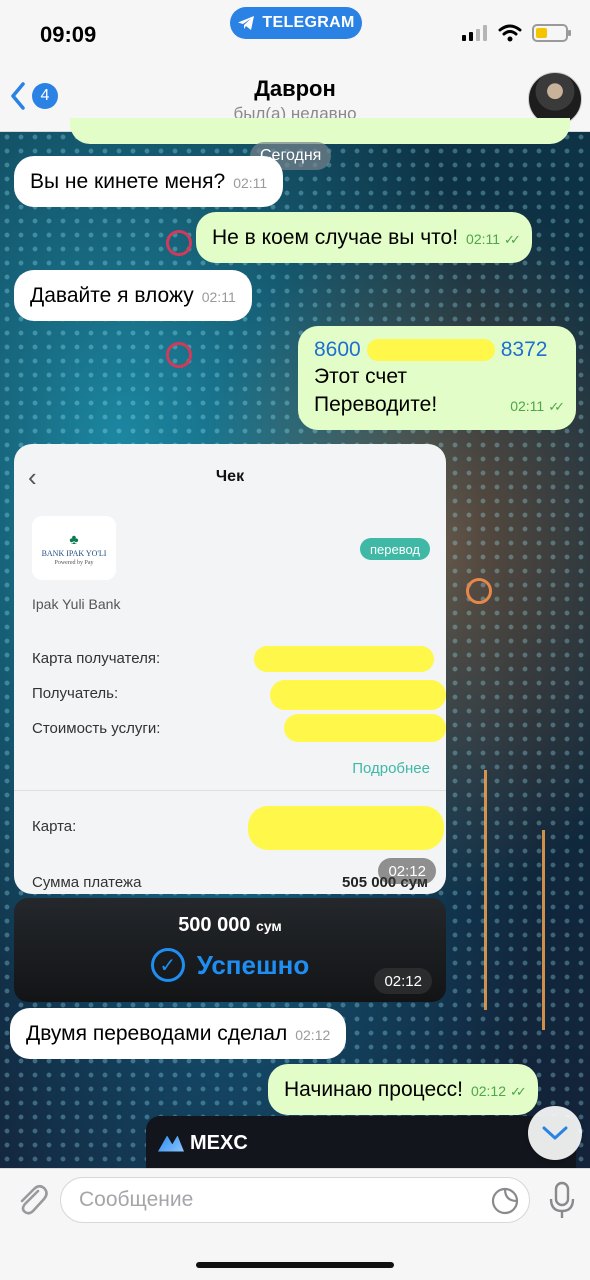  Describe the element at coordinates (361, 1146) in the screenshot. I see `mexc-image: MEXC` at that location.